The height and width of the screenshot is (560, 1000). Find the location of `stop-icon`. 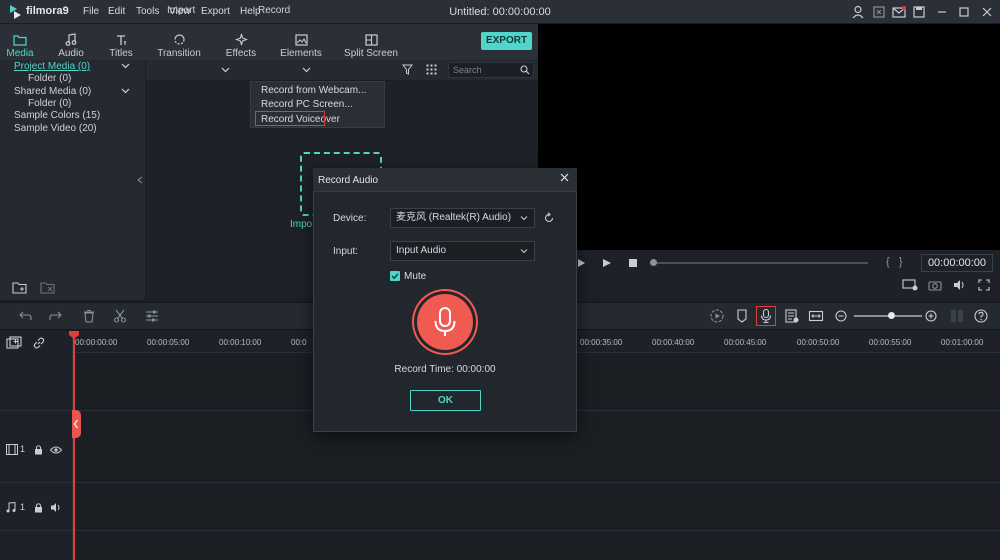

stop-icon is located at coordinates (633, 263).